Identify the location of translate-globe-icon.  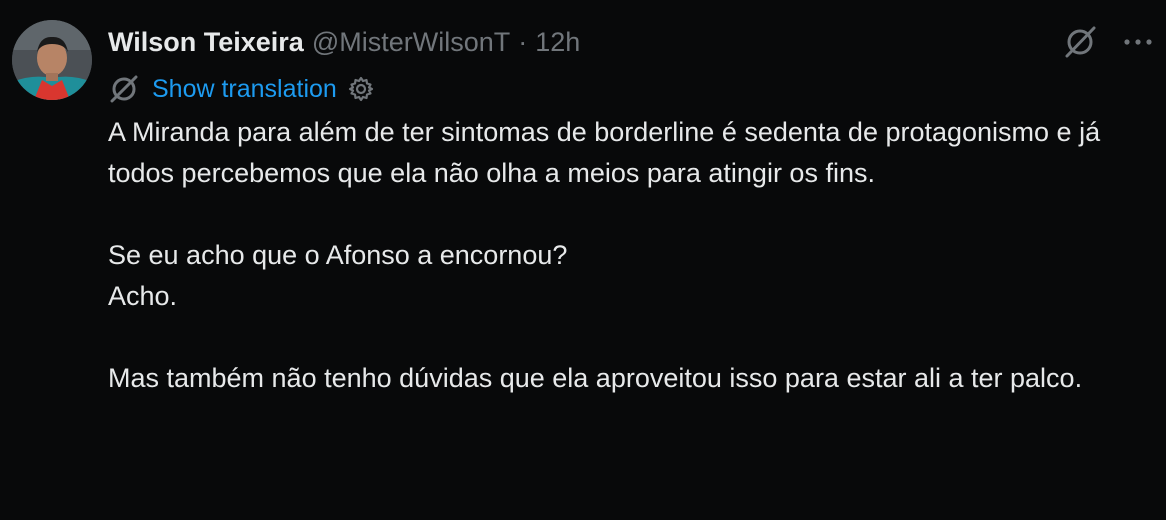
(124, 89).